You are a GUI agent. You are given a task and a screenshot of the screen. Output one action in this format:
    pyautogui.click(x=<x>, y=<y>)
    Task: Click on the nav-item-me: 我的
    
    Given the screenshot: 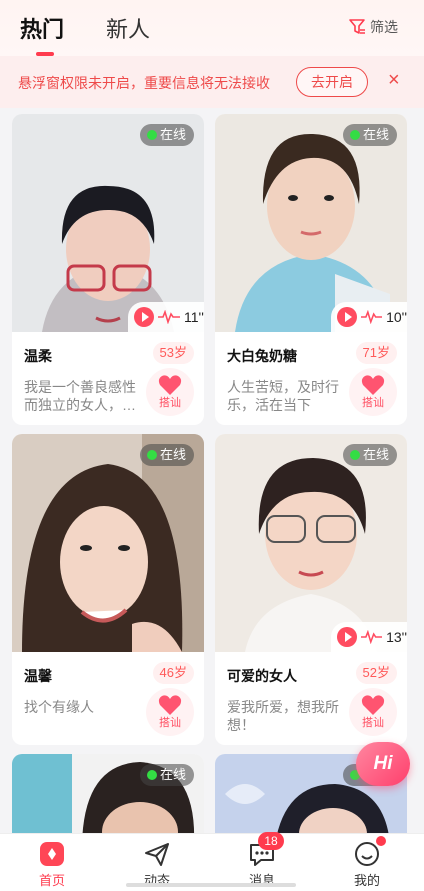 What is the action you would take?
    pyautogui.click(x=367, y=862)
    